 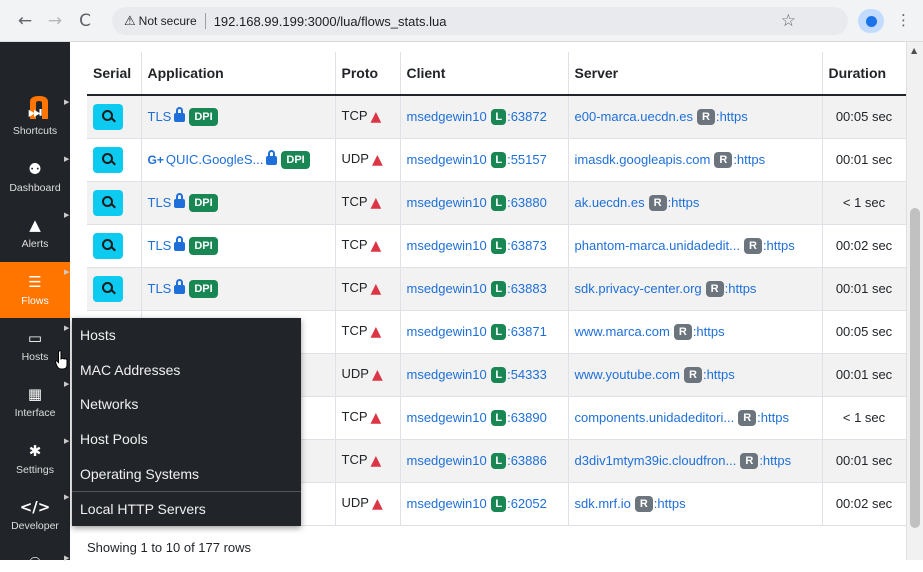 What do you see at coordinates (186, 370) in the screenshot?
I see `submenu-item-mac-addresses: MAC Addresses` at bounding box center [186, 370].